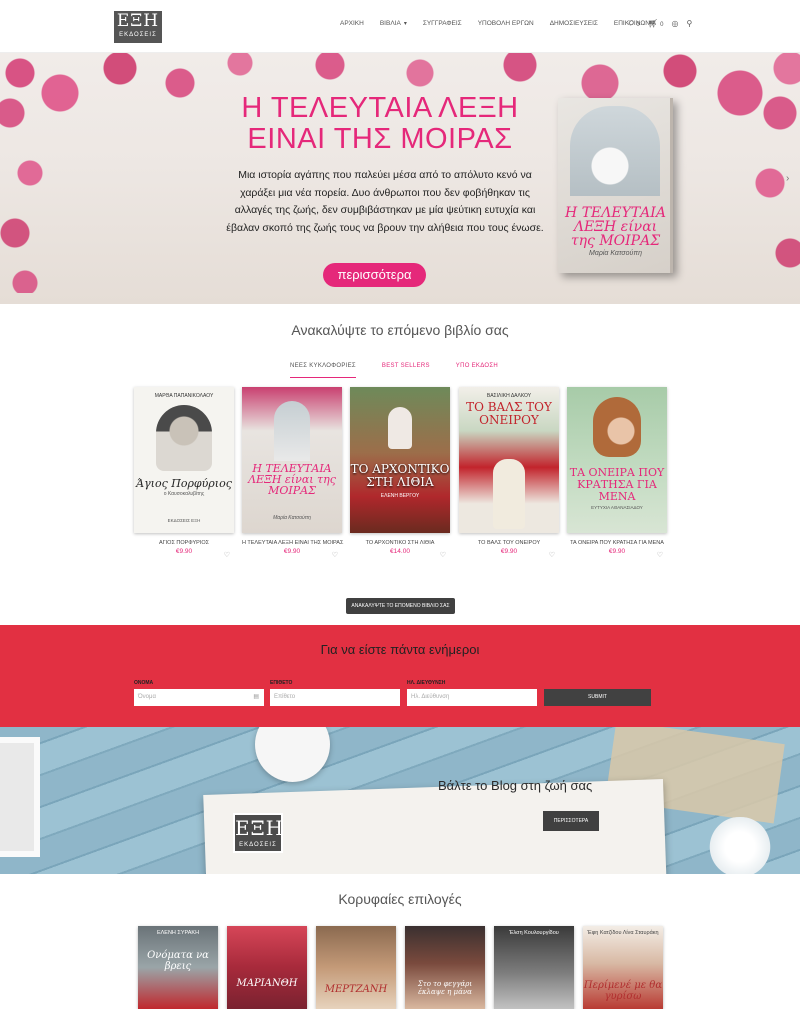  I want to click on header-icons: ♡ 0 🛒︎ 0 ◎ ⚲, so click(659, 23).